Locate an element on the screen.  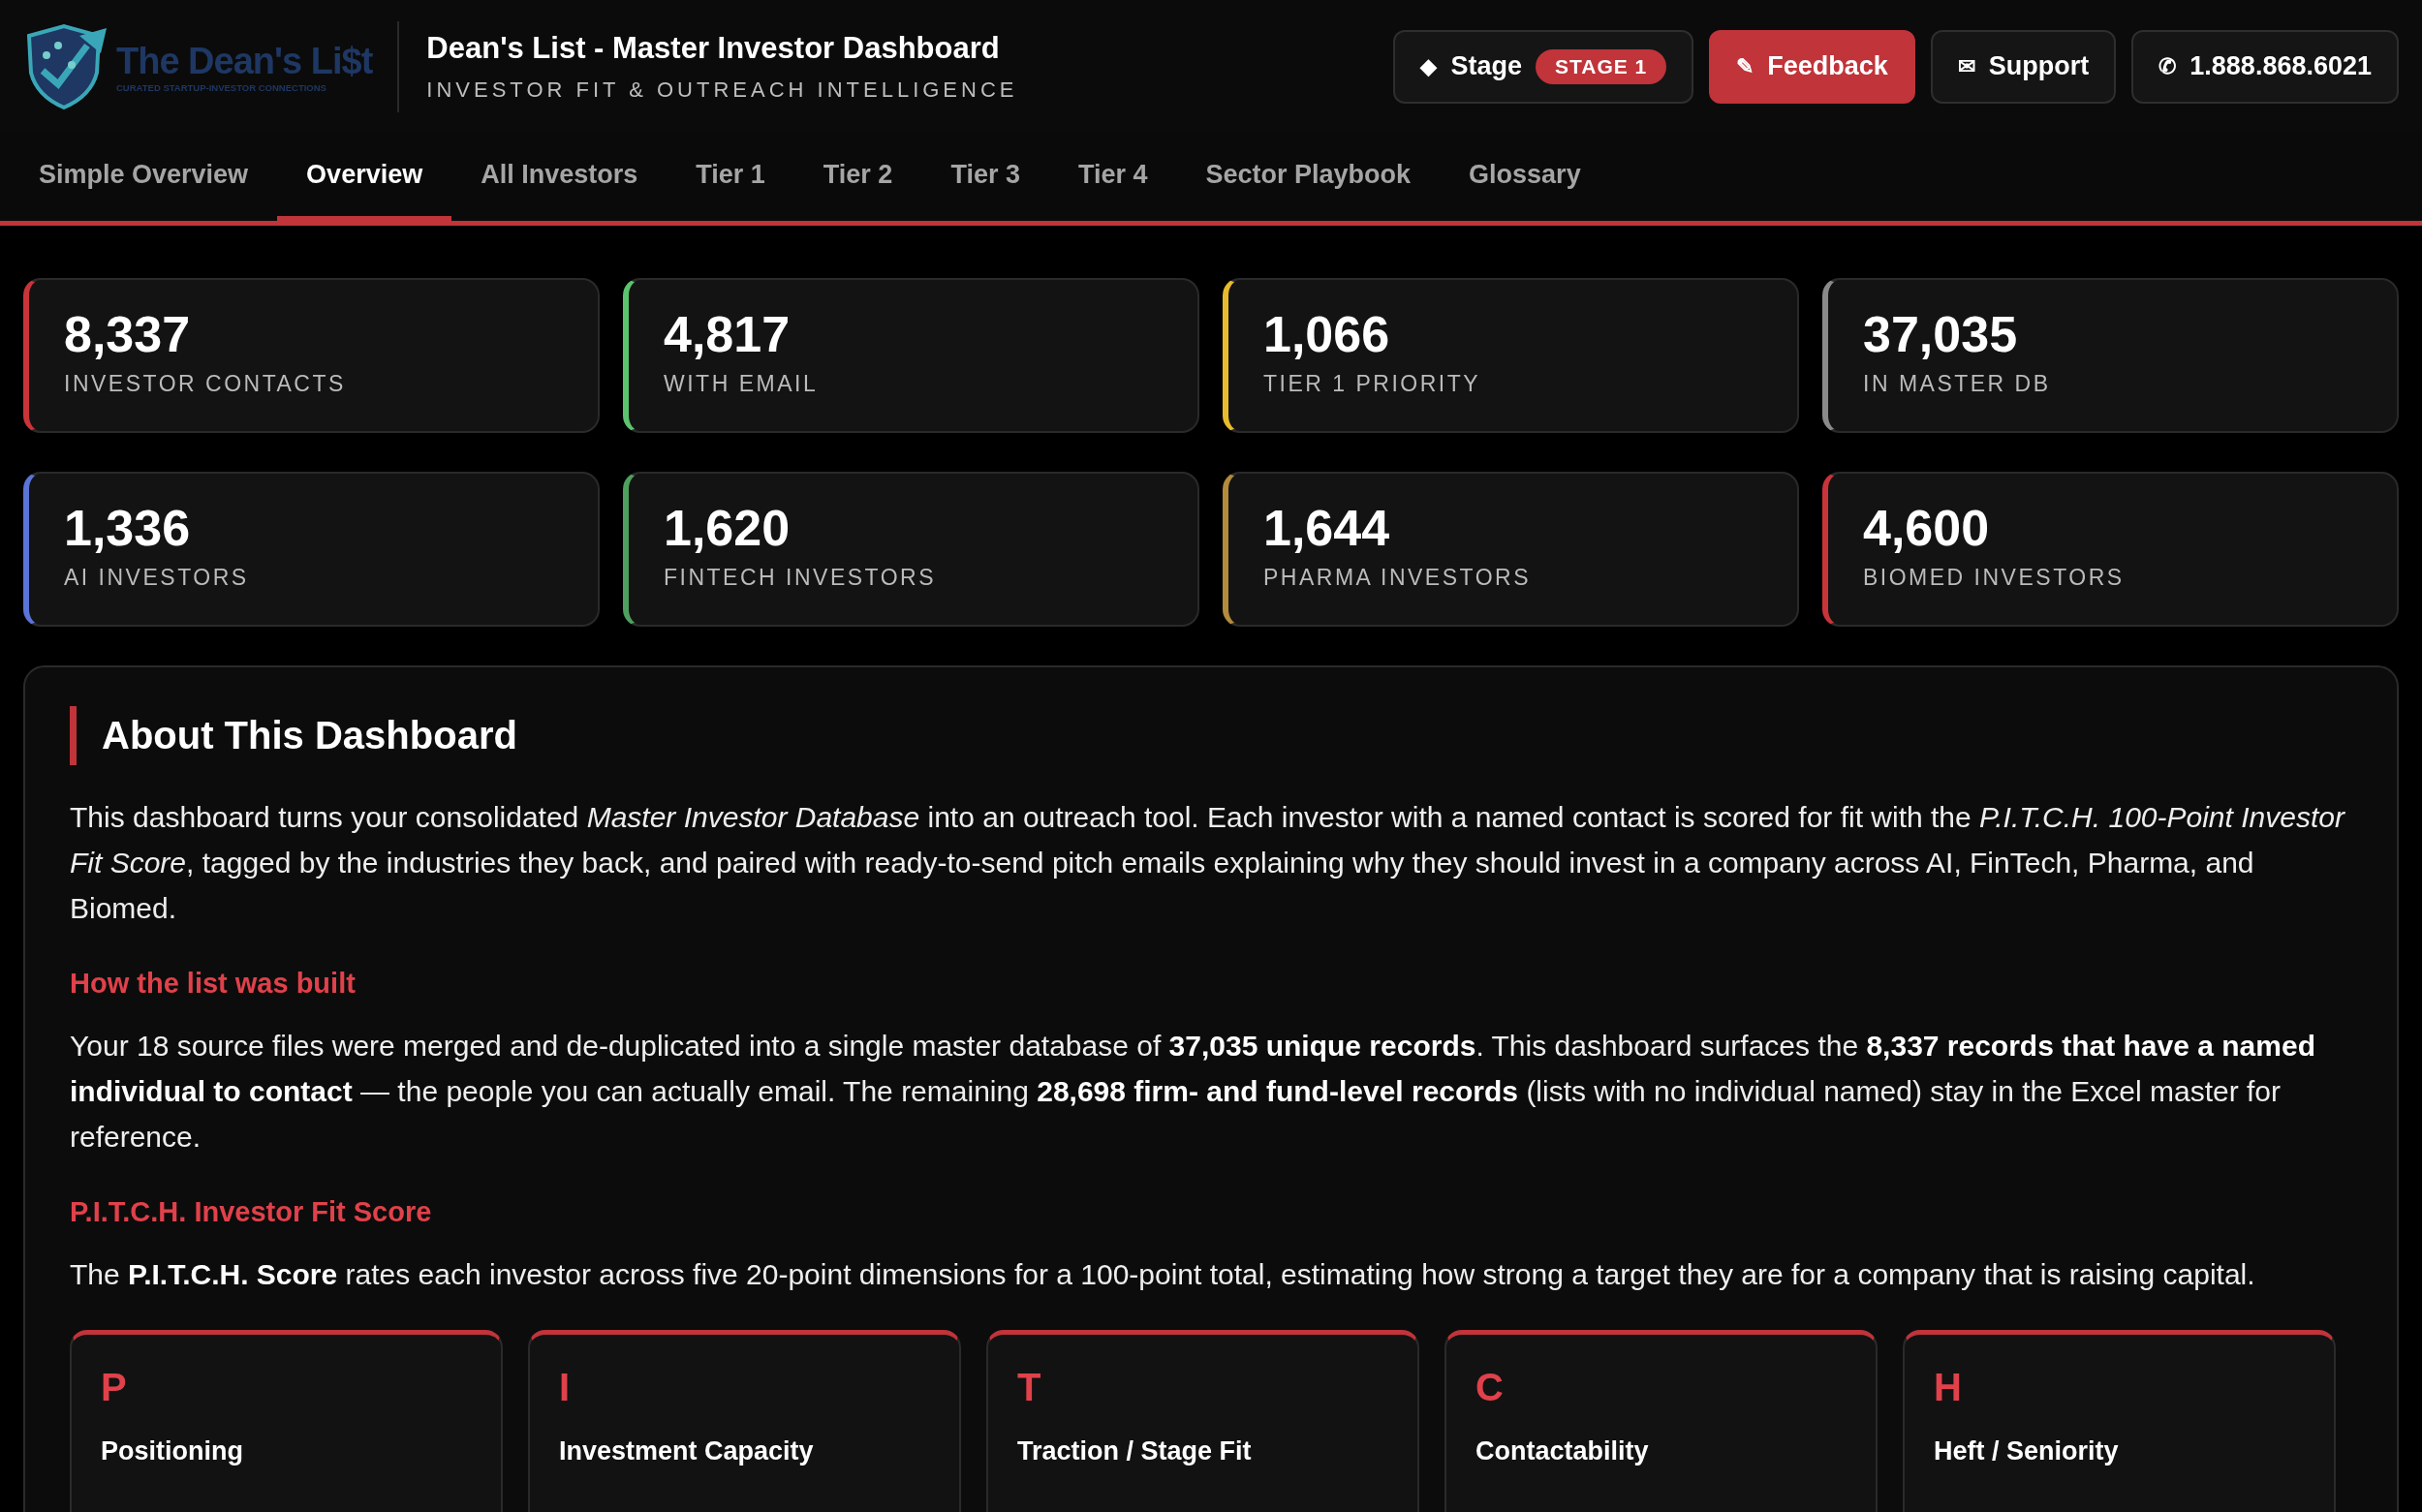
dashboard-subtitle: INVESTOR FIT & OUTREACH INTELLIGENCE is located at coordinates (722, 90).